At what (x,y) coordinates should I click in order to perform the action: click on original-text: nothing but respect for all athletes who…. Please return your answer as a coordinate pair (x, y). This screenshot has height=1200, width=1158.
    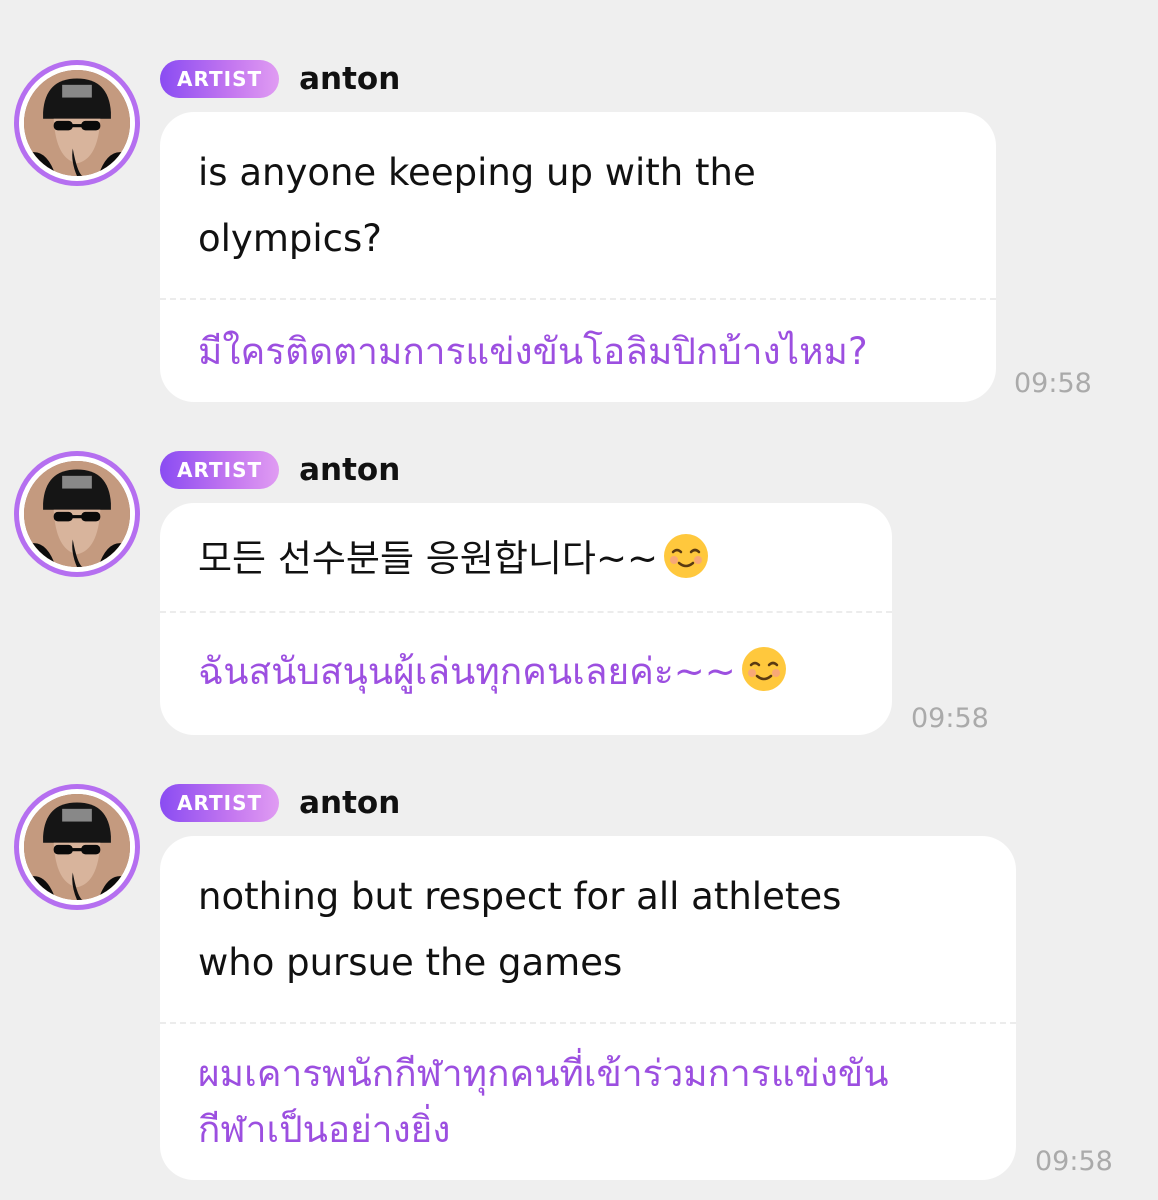
    Looking at the image, I should click on (520, 929).